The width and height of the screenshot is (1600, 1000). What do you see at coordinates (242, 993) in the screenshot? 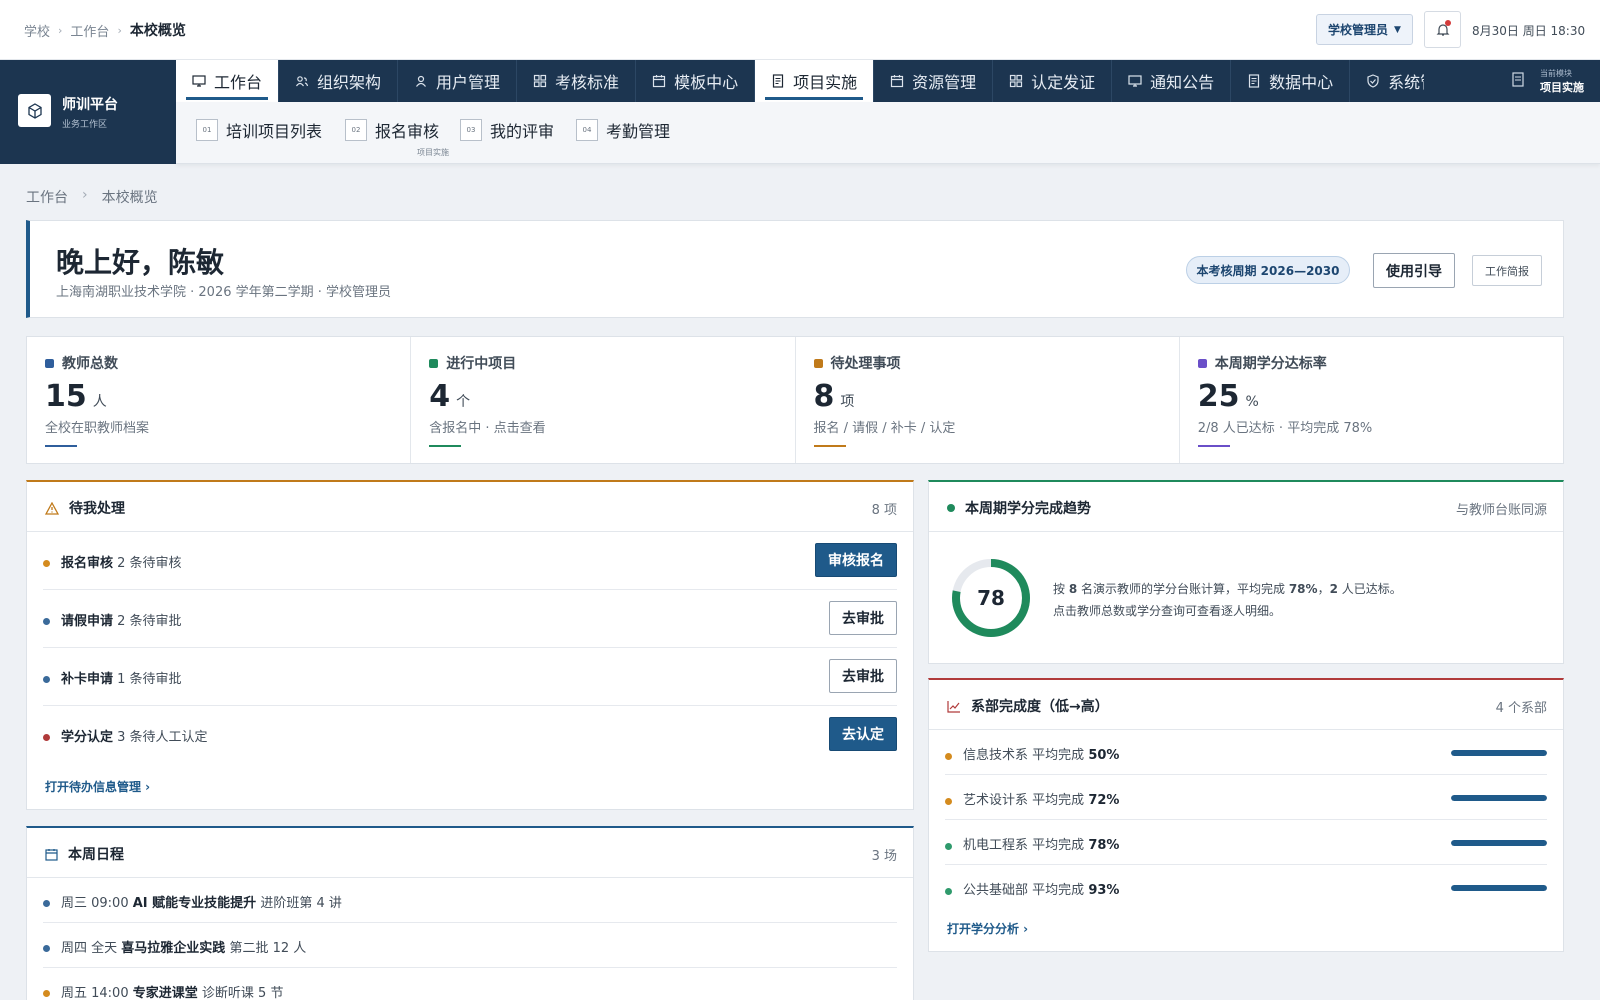
I see `schedule-detail: 诊断听课 5 节` at bounding box center [242, 993].